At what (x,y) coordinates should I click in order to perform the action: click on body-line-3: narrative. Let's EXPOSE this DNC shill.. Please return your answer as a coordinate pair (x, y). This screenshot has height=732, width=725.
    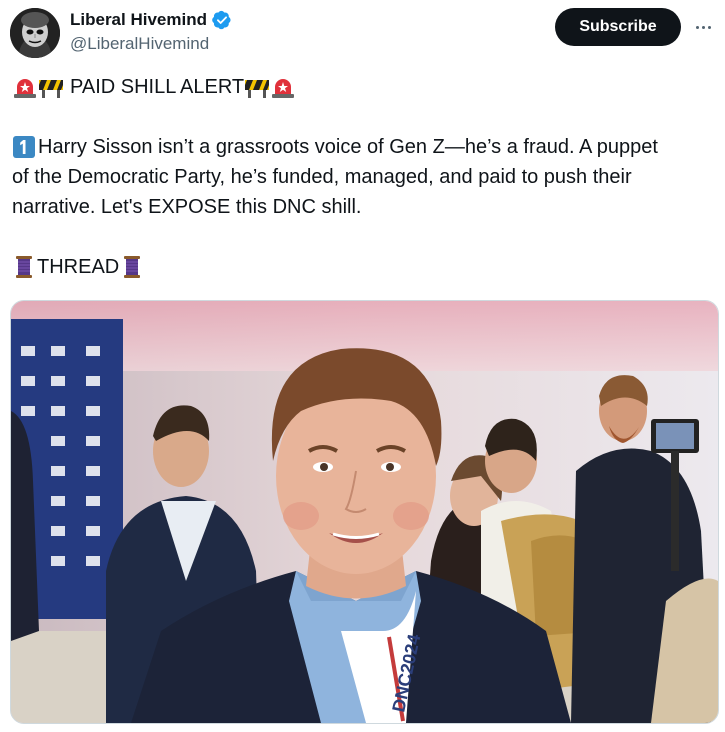
    Looking at the image, I should click on (364, 207).